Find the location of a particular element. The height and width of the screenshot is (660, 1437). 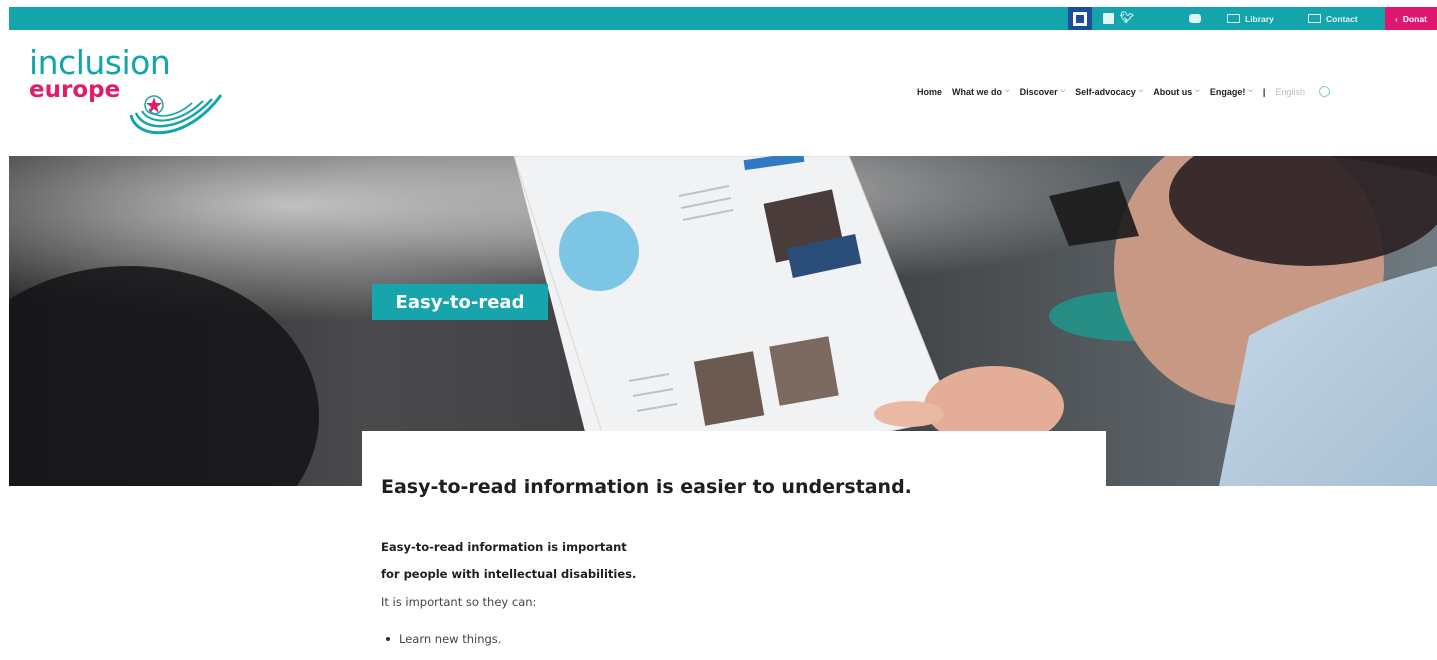

easy-to-read-label: Easy-to-read is located at coordinates (460, 302).